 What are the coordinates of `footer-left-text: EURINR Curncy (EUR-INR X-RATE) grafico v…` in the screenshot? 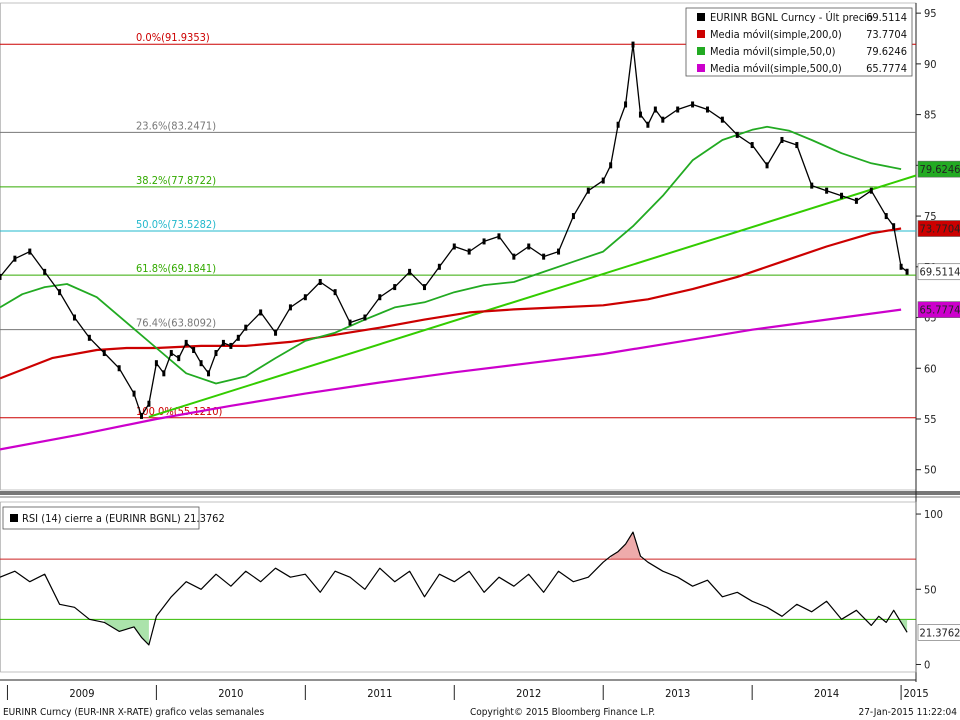 It's located at (133, 712).